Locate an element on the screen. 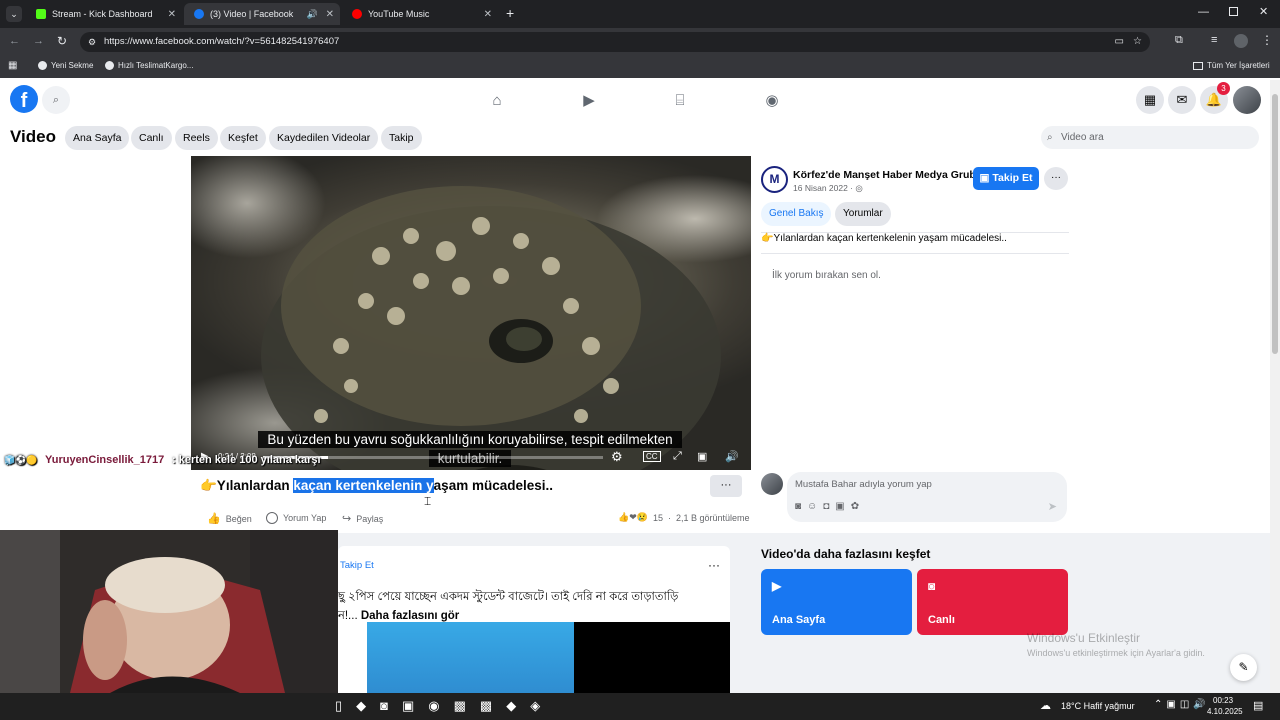  weather-text: 18°C Hafif yağmur is located at coordinates (1098, 706).